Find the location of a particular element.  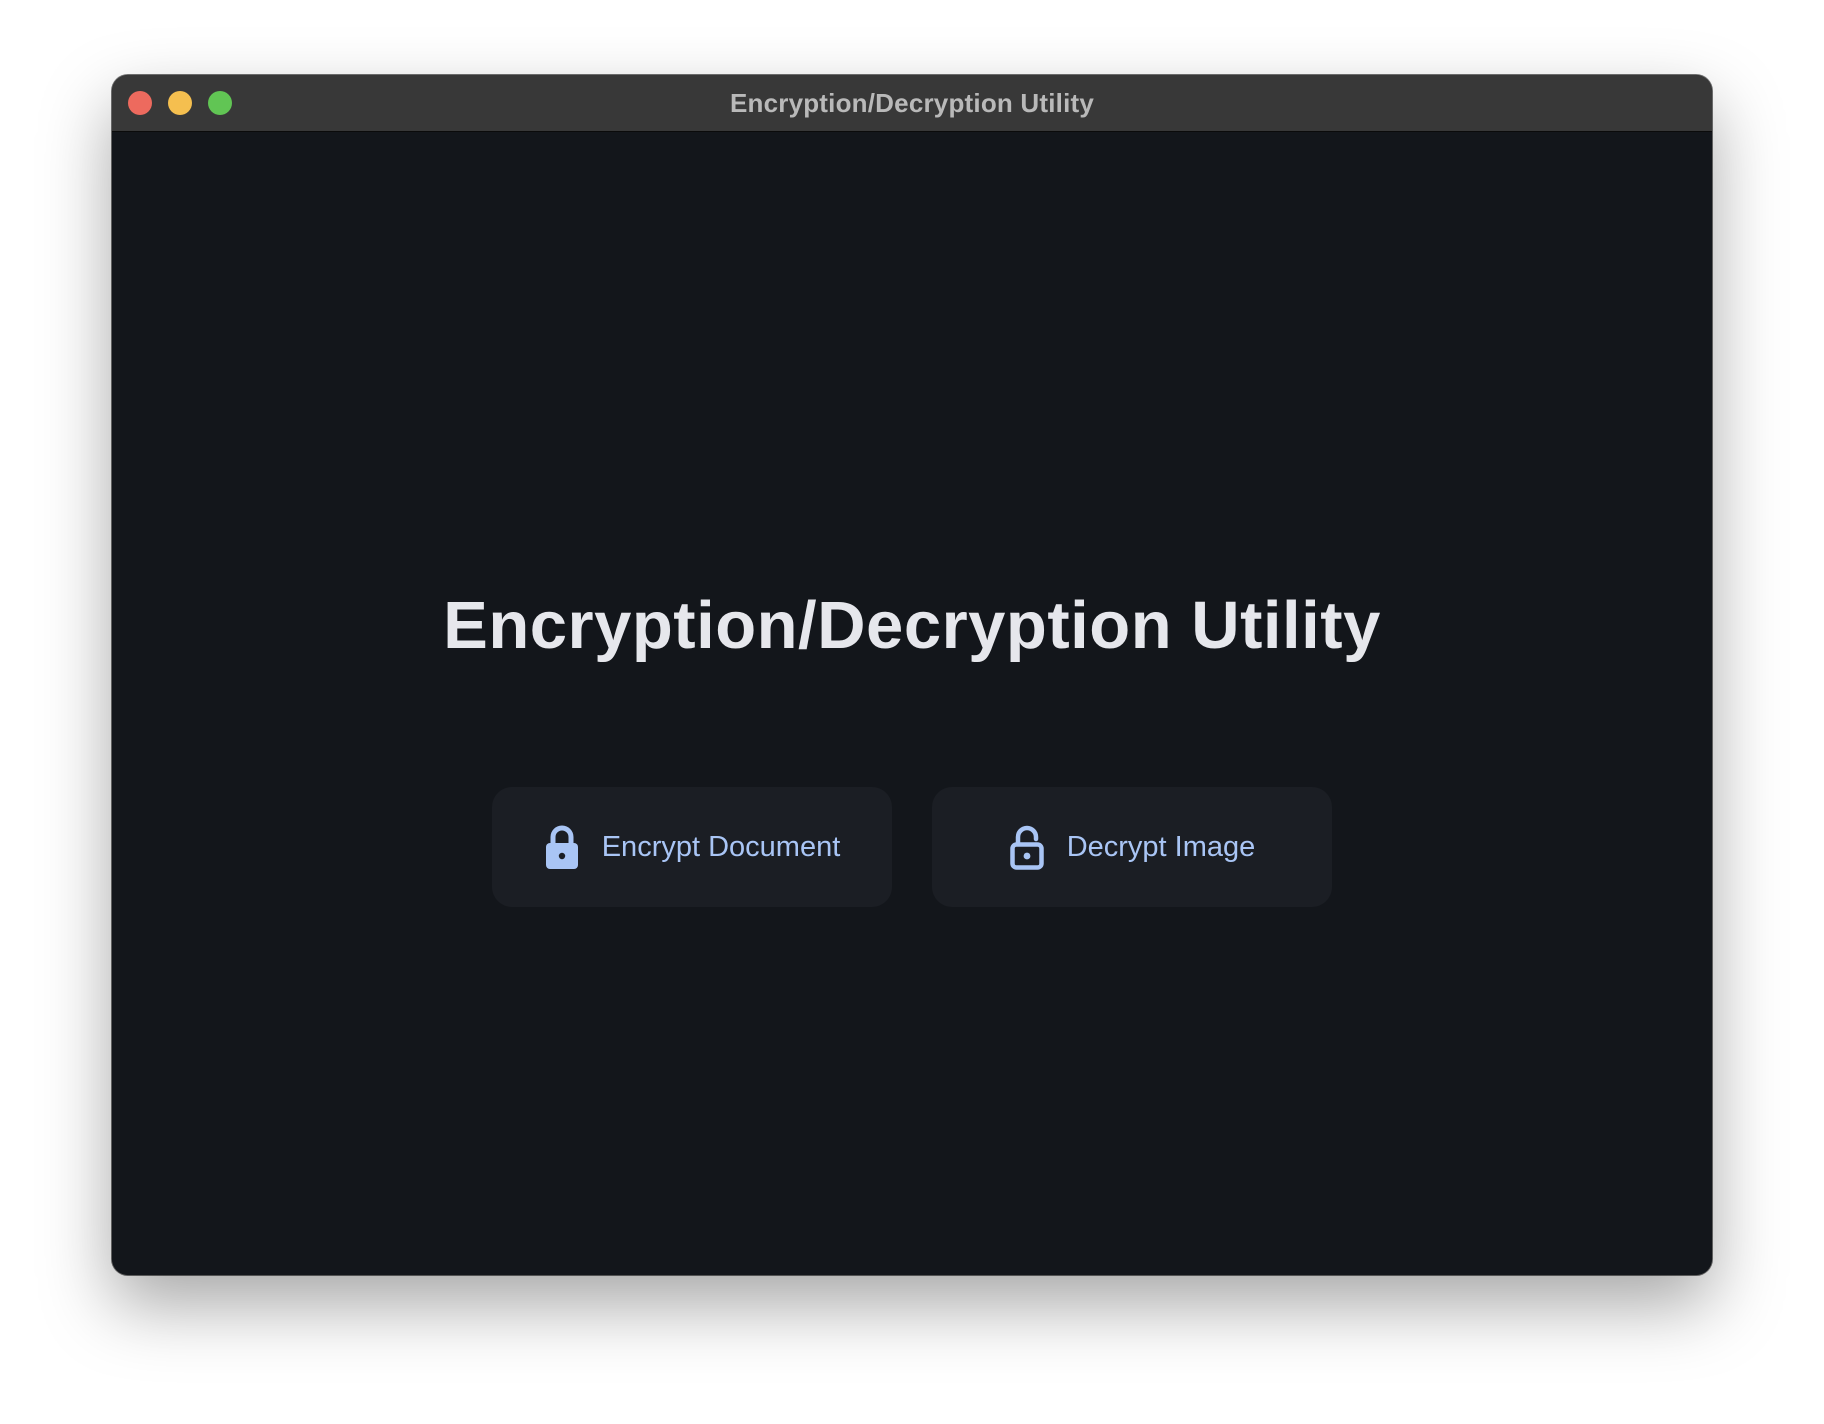

lock-open-icon is located at coordinates (1027, 847).